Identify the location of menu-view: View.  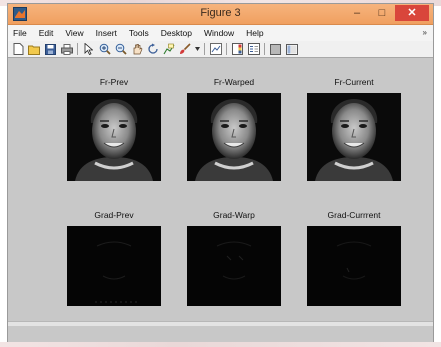
(74, 33).